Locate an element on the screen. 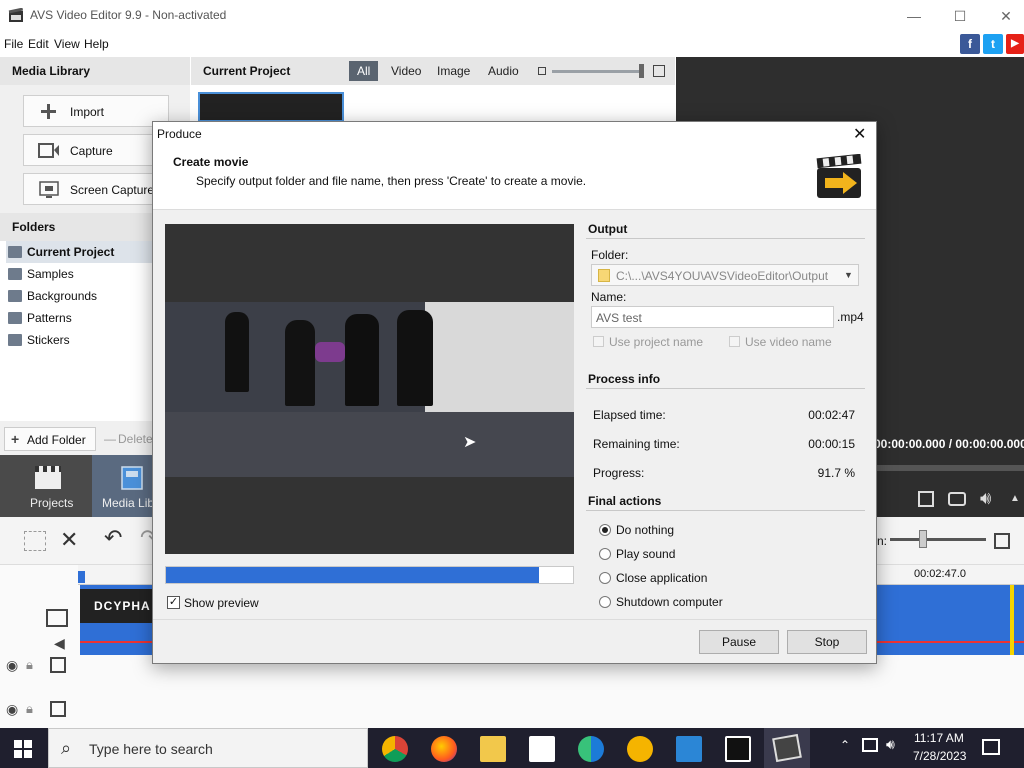  show-preview-checkbox: ✓ is located at coordinates (173, 602).